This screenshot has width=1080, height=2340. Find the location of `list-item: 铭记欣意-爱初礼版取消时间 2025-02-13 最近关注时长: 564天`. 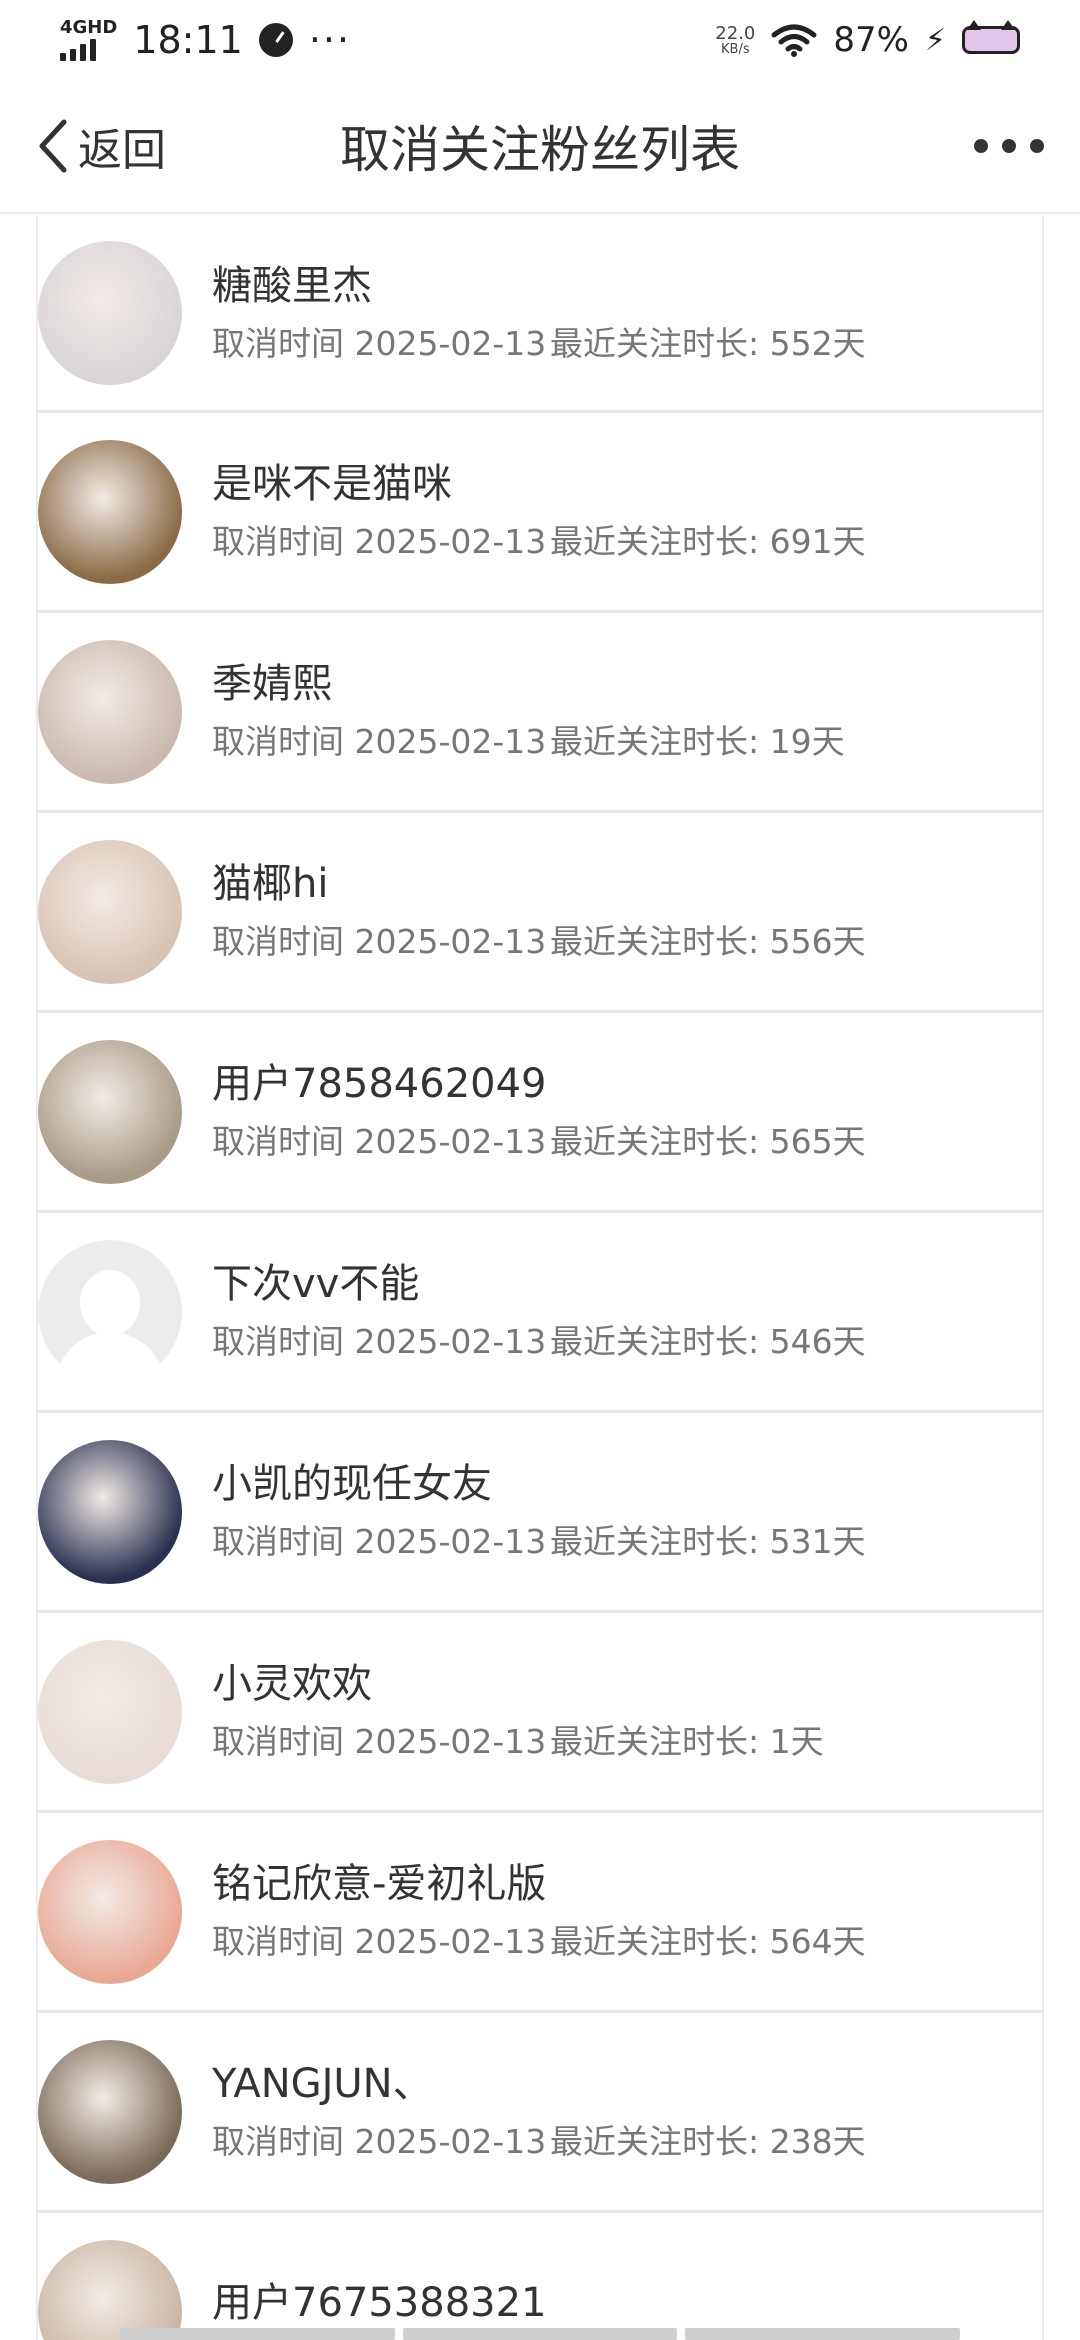

list-item: 铭记欣意-爱初礼版取消时间 2025-02-13 最近关注时长: 564天 is located at coordinates (540, 1913).